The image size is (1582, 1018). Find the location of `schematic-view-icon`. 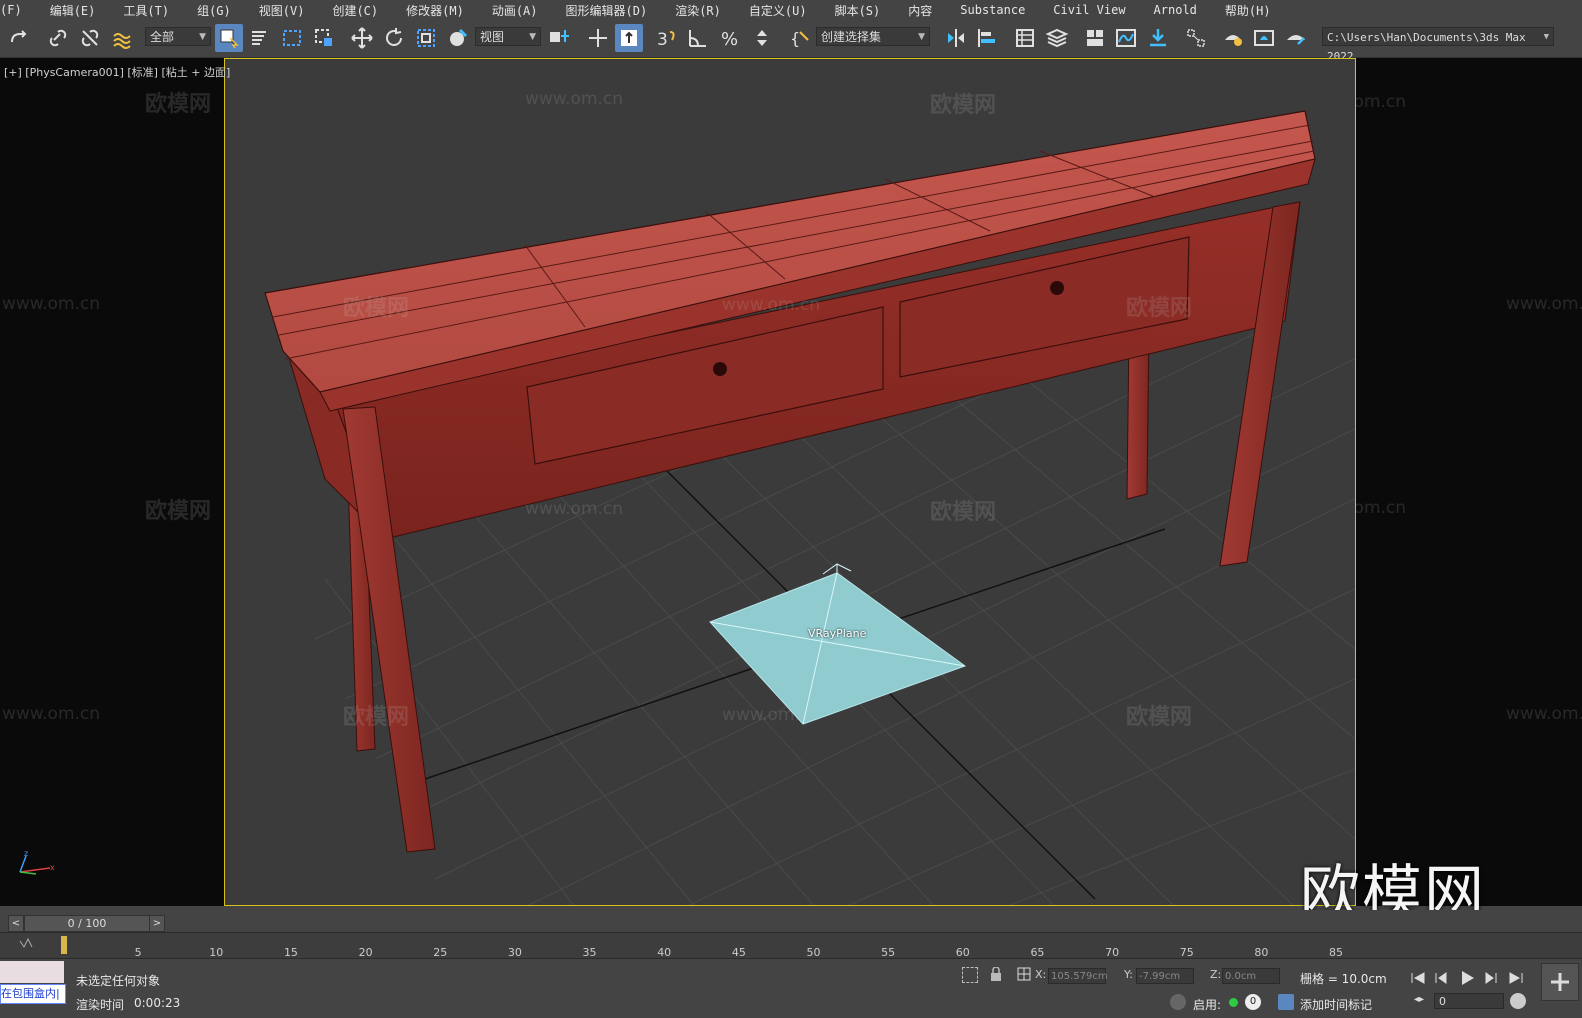

schematic-view-icon is located at coordinates (1158, 38).